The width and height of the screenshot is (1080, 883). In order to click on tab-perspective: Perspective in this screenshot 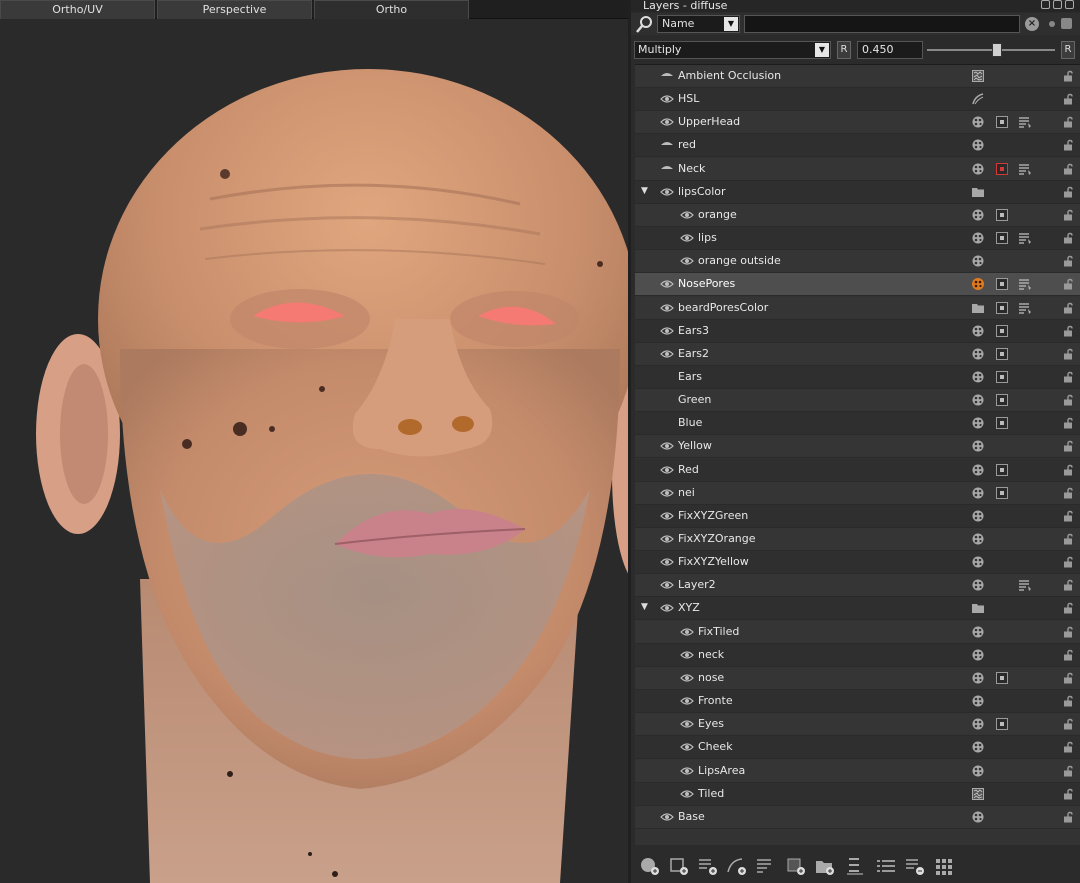, I will do `click(234, 9)`.